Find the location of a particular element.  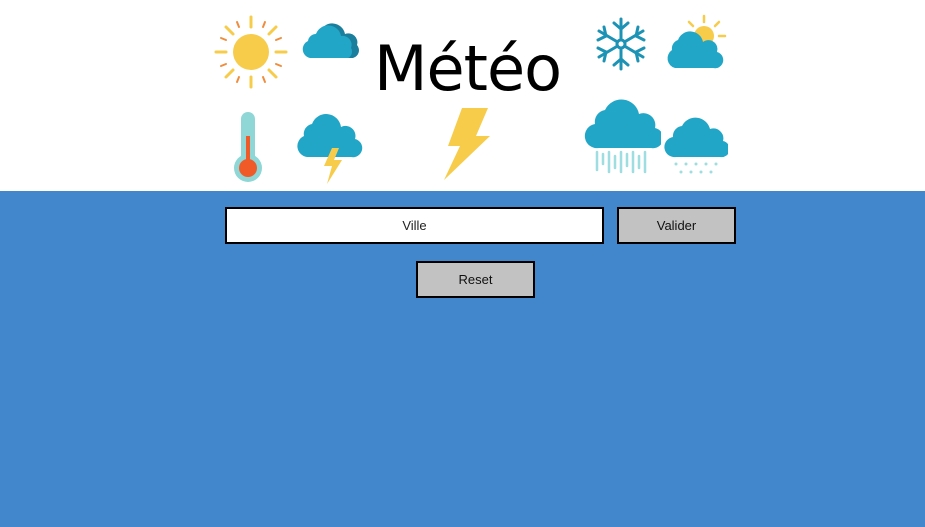

sun-cloud-icon is located at coordinates (697, 41).